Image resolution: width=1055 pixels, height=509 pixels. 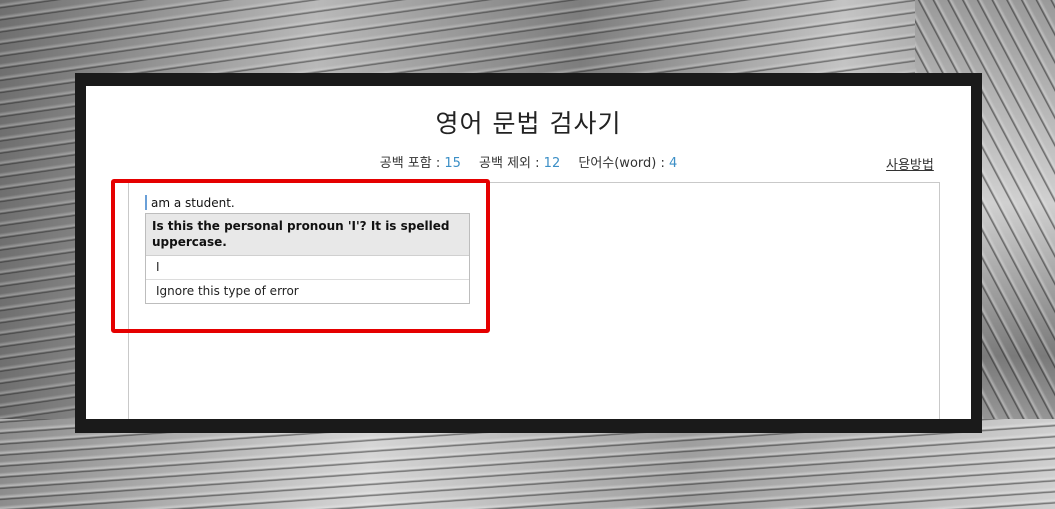 What do you see at coordinates (552, 163) in the screenshot?
I see `stat-without-spaces-value: 12` at bounding box center [552, 163].